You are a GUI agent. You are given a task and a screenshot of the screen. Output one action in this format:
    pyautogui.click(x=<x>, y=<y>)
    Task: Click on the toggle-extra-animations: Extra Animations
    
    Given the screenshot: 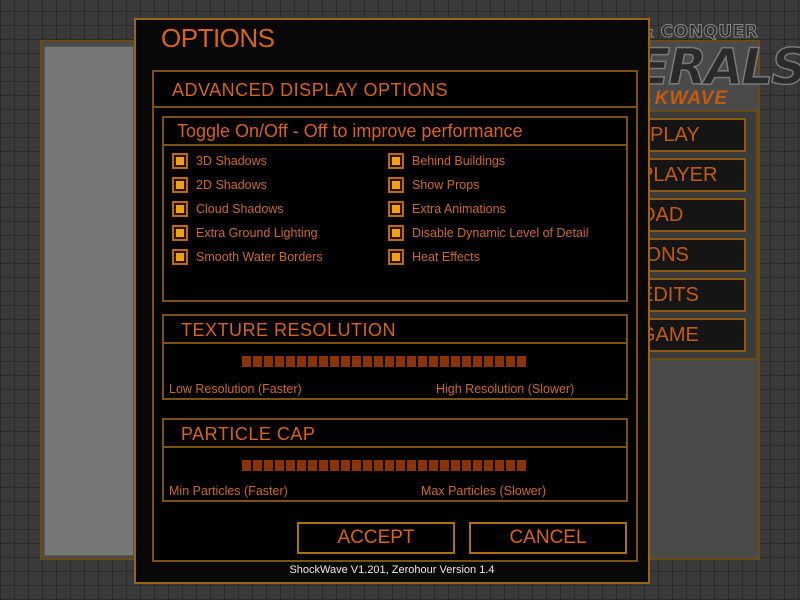 What is the action you would take?
    pyautogui.click(x=447, y=209)
    